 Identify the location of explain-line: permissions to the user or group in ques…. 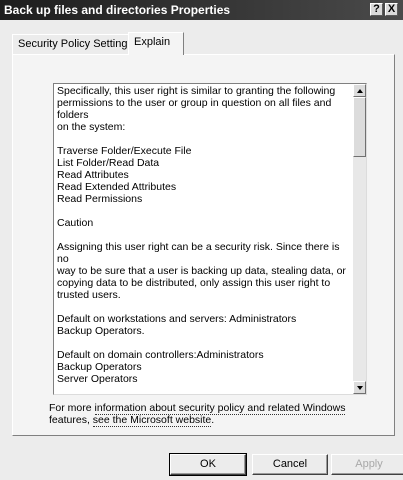
(194, 109).